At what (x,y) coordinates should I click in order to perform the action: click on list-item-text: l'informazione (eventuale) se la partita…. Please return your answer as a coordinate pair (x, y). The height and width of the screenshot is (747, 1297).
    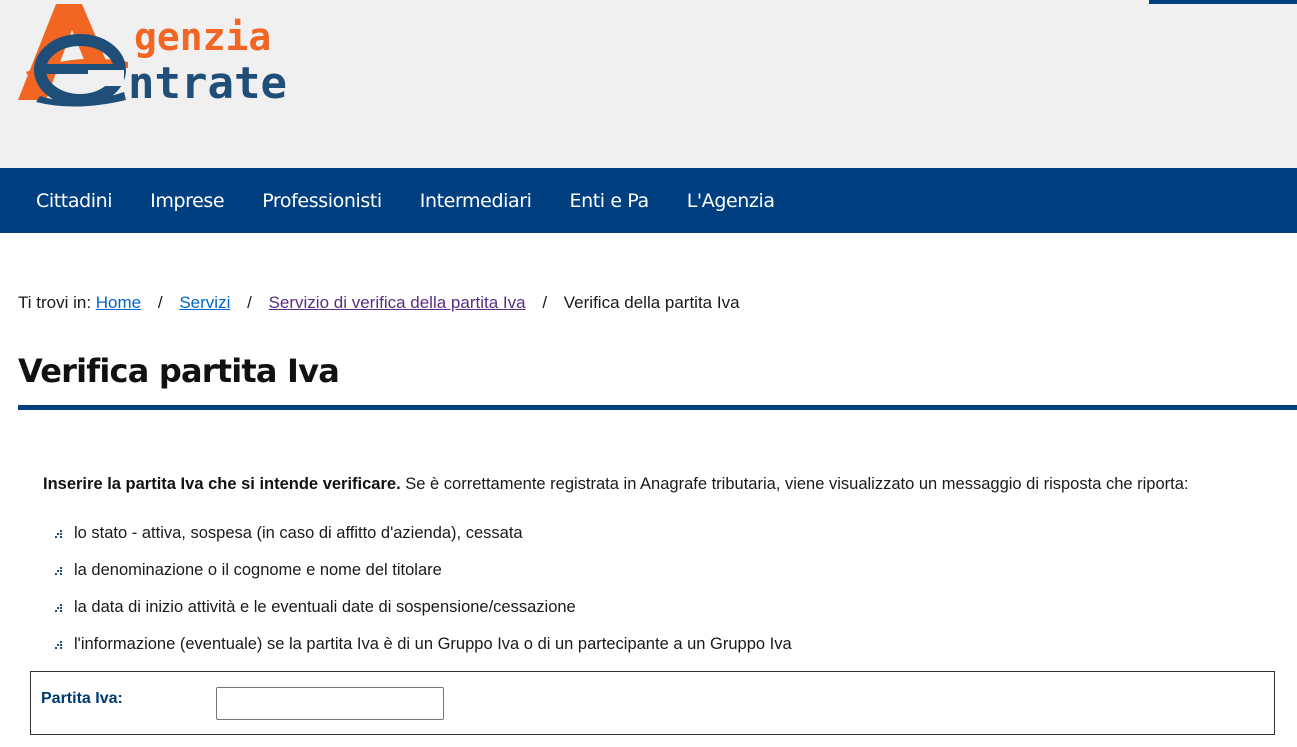
    Looking at the image, I should click on (433, 644).